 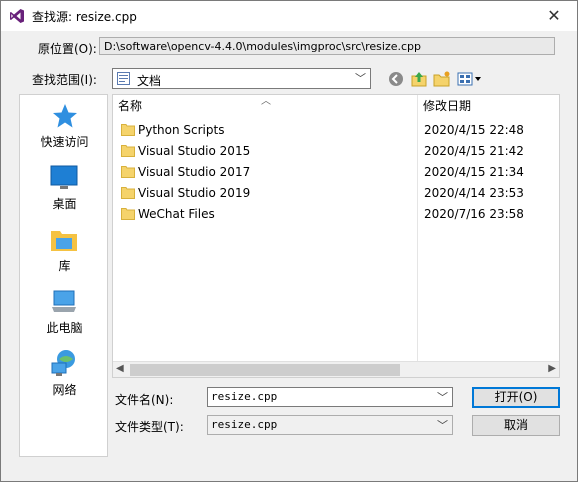 I want to click on network-icon, so click(x=63, y=363).